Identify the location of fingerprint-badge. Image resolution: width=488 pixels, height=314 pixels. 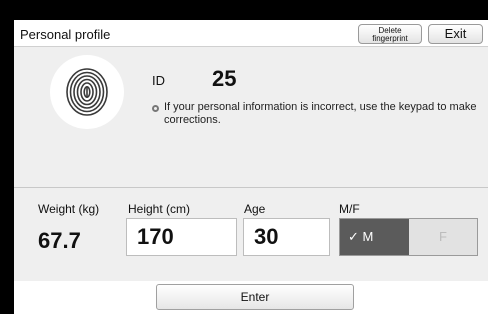
(87, 92).